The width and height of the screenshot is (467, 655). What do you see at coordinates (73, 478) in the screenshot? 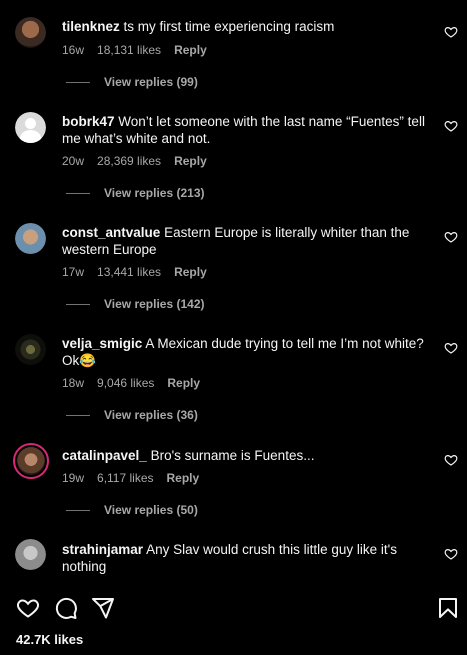
I see `comment-age: 19w` at bounding box center [73, 478].